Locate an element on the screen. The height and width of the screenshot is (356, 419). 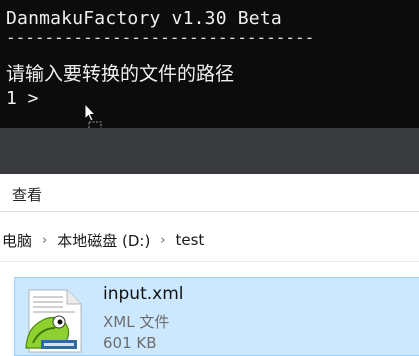
file-size: 601 KB is located at coordinates (130, 343).